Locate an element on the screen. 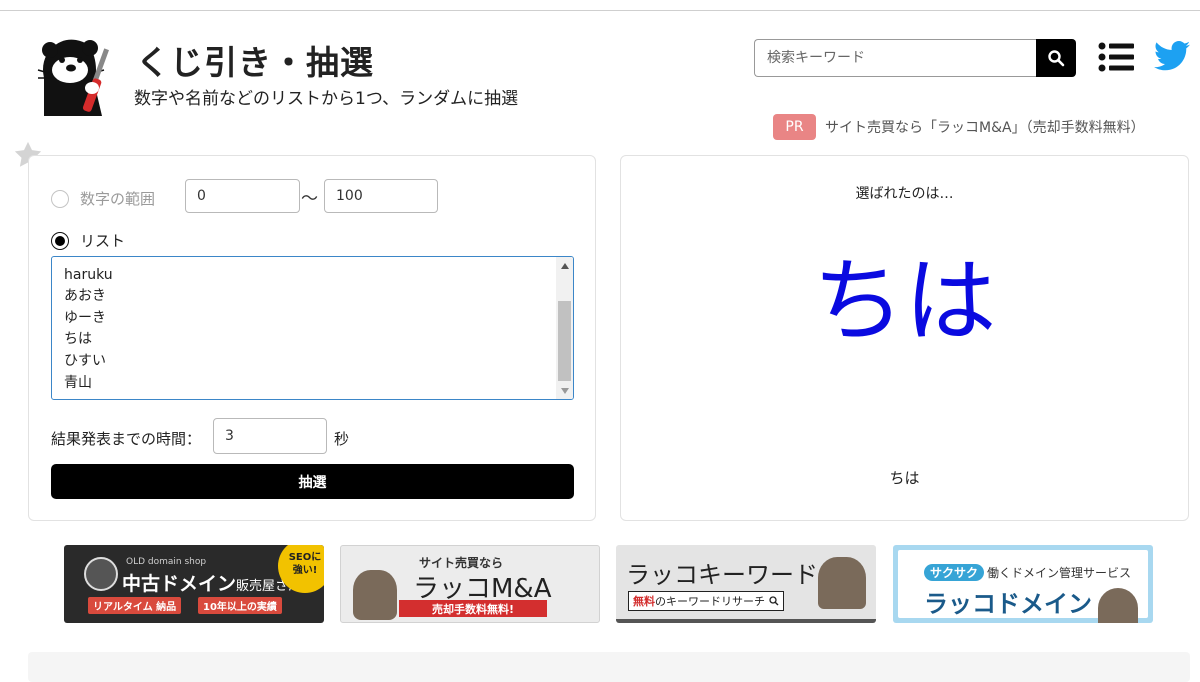 The image size is (1200, 682). scroll-thumb is located at coordinates (564, 341).